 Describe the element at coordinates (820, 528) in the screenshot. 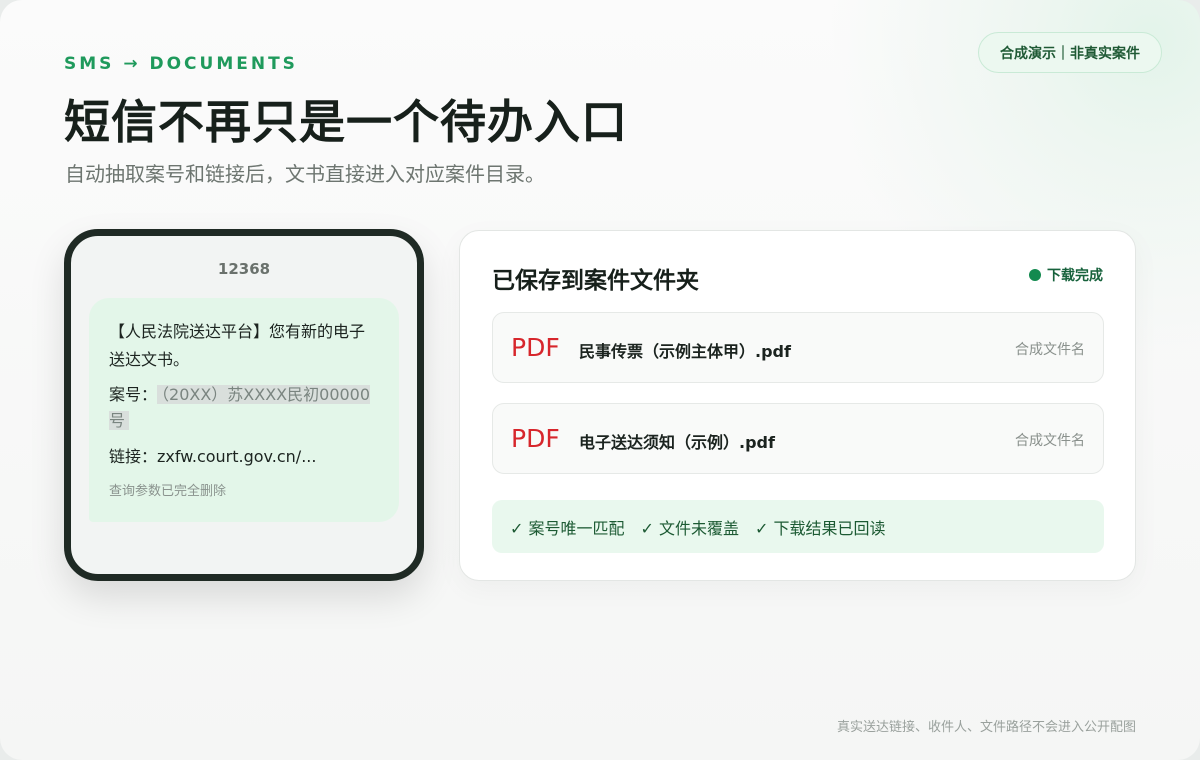

I see `check-item: ✓ 下载结果已回读` at that location.